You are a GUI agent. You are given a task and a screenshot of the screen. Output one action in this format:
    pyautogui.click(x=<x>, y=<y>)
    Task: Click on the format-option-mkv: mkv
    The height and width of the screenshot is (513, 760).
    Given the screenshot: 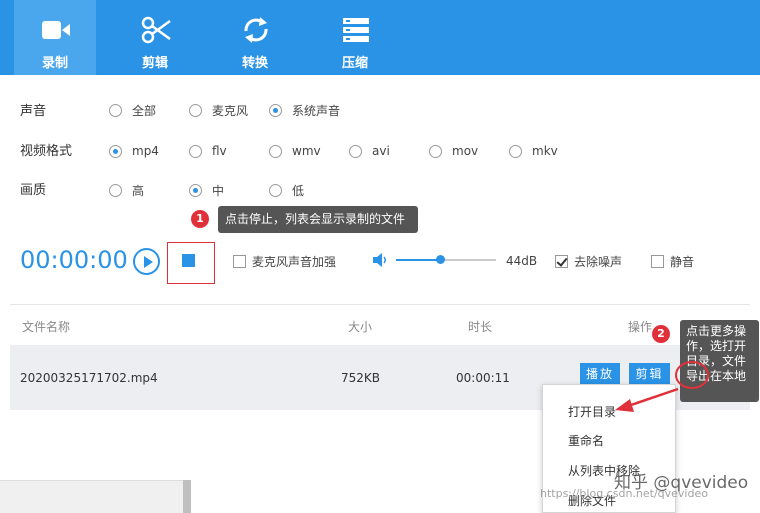 What is the action you would take?
    pyautogui.click(x=533, y=151)
    